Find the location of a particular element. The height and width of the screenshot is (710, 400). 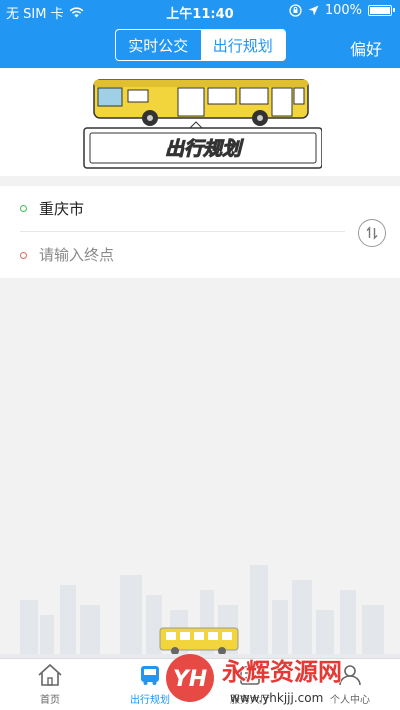

status-bar: 无 SIM 卡 上午11:40 100% is located at coordinates (200, 11).